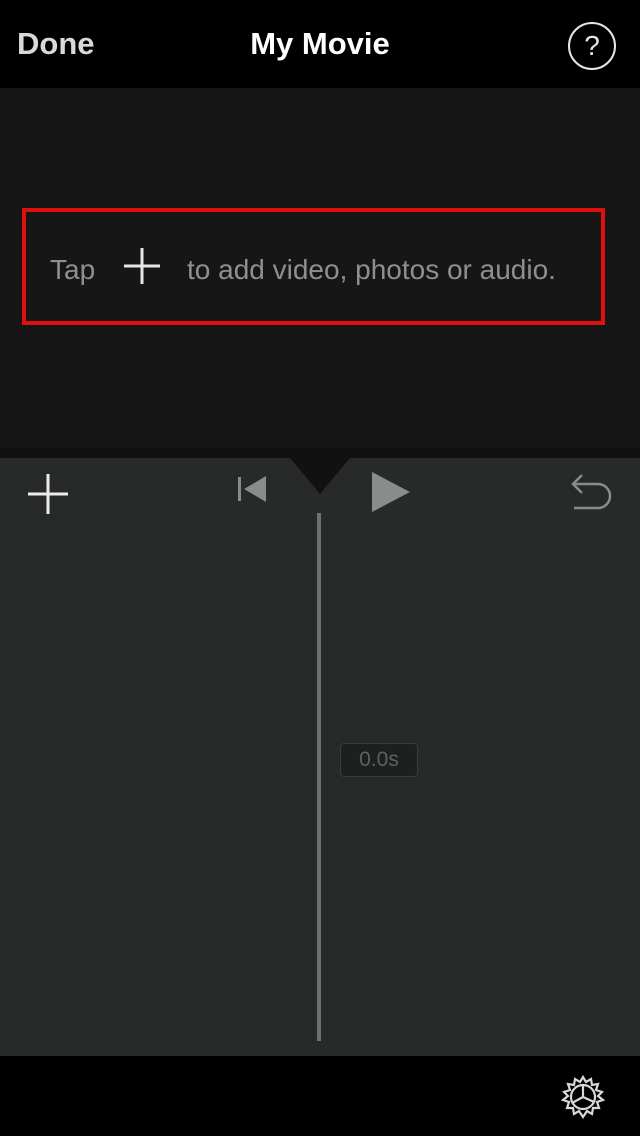 This screenshot has width=640, height=1136. Describe the element at coordinates (73, 269) in the screenshot. I see `hint-tap-text: Tap` at that location.